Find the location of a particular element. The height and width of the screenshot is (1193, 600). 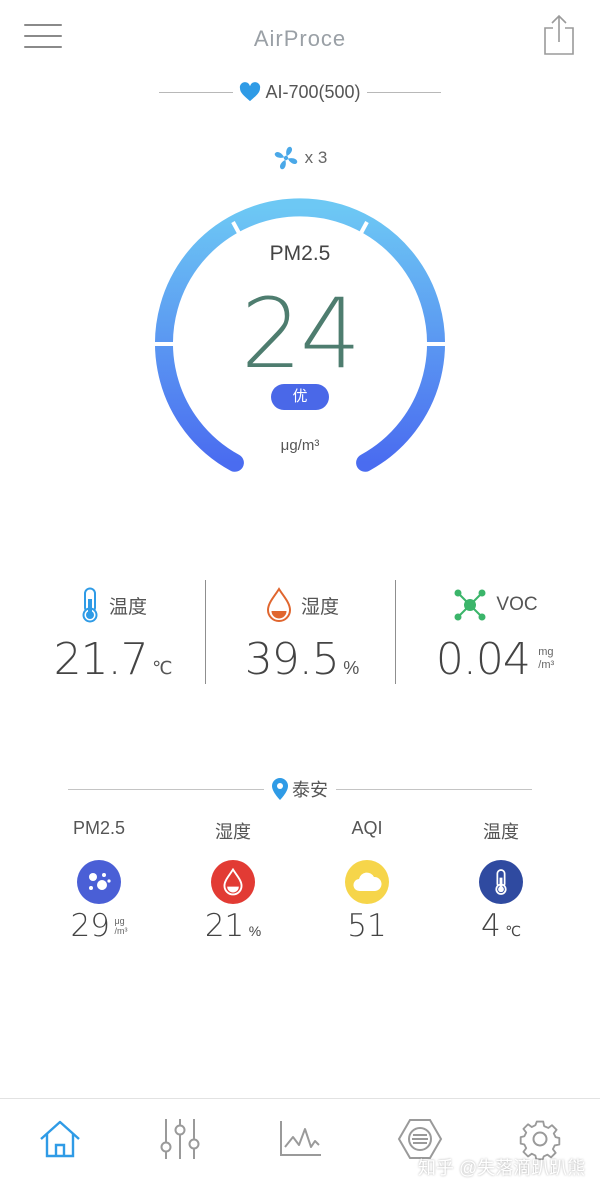

nav-controls is located at coordinates (180, 1139).